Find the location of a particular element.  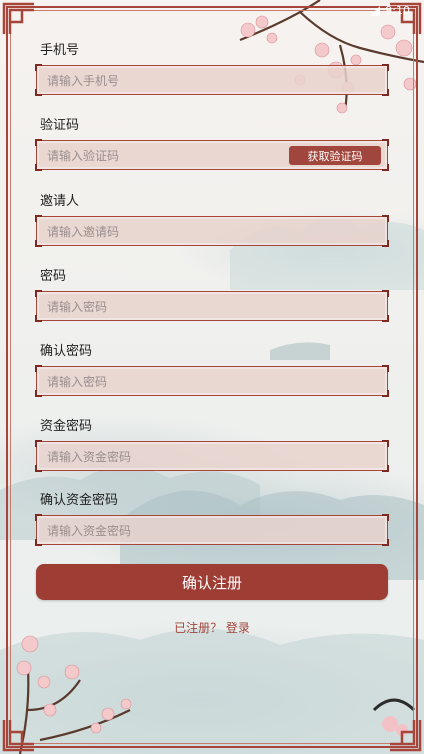

password-field is located at coordinates (212, 306).